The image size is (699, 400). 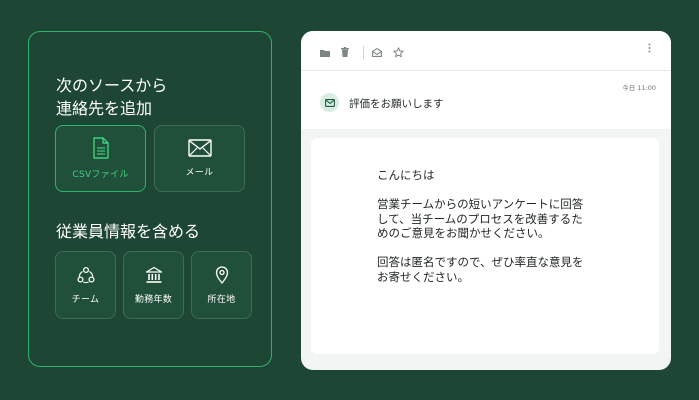 What do you see at coordinates (104, 108) in the screenshot?
I see `panel-title-line2: 連絡先を追加` at bounding box center [104, 108].